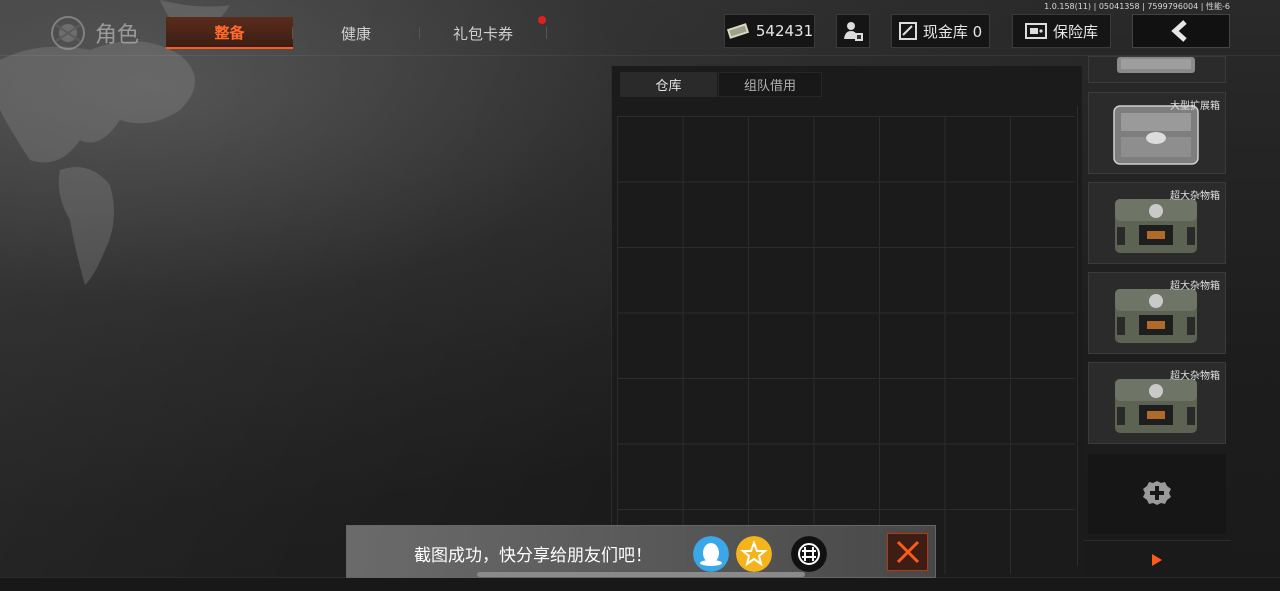  I want to click on container-slot-partial, so click(1157, 69).